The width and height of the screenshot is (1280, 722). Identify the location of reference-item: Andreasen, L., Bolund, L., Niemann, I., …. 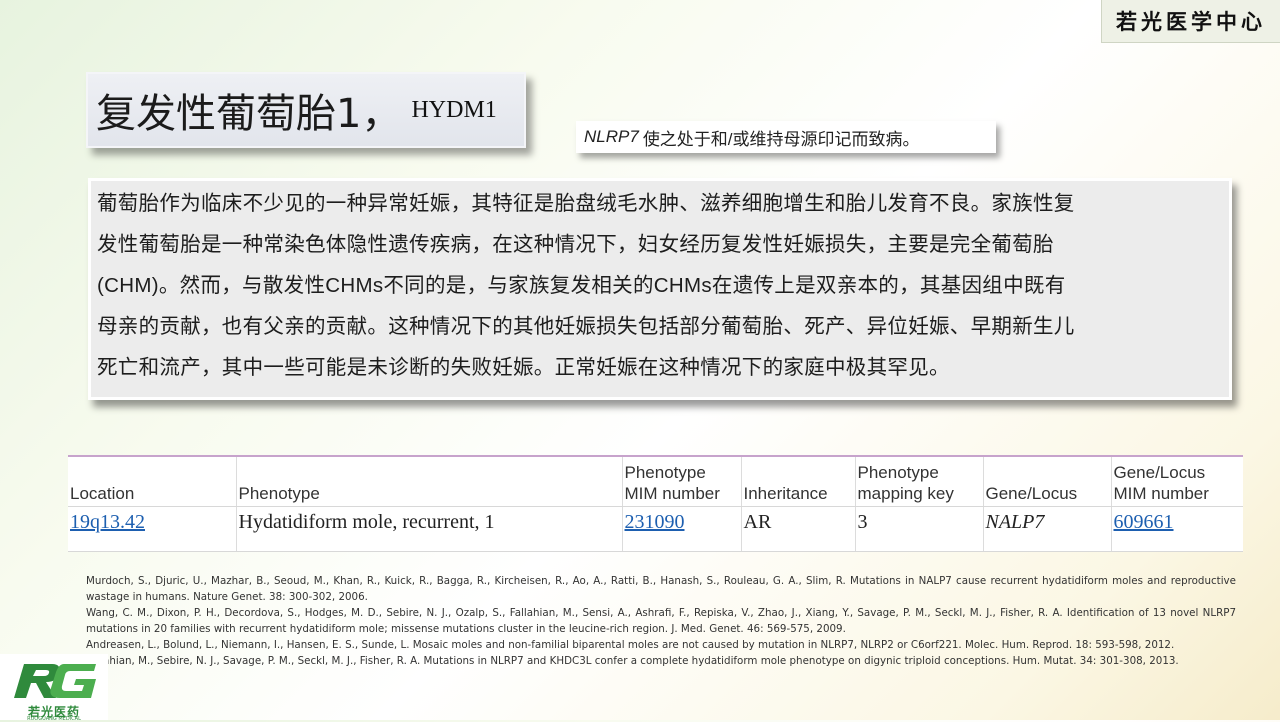
(630, 644).